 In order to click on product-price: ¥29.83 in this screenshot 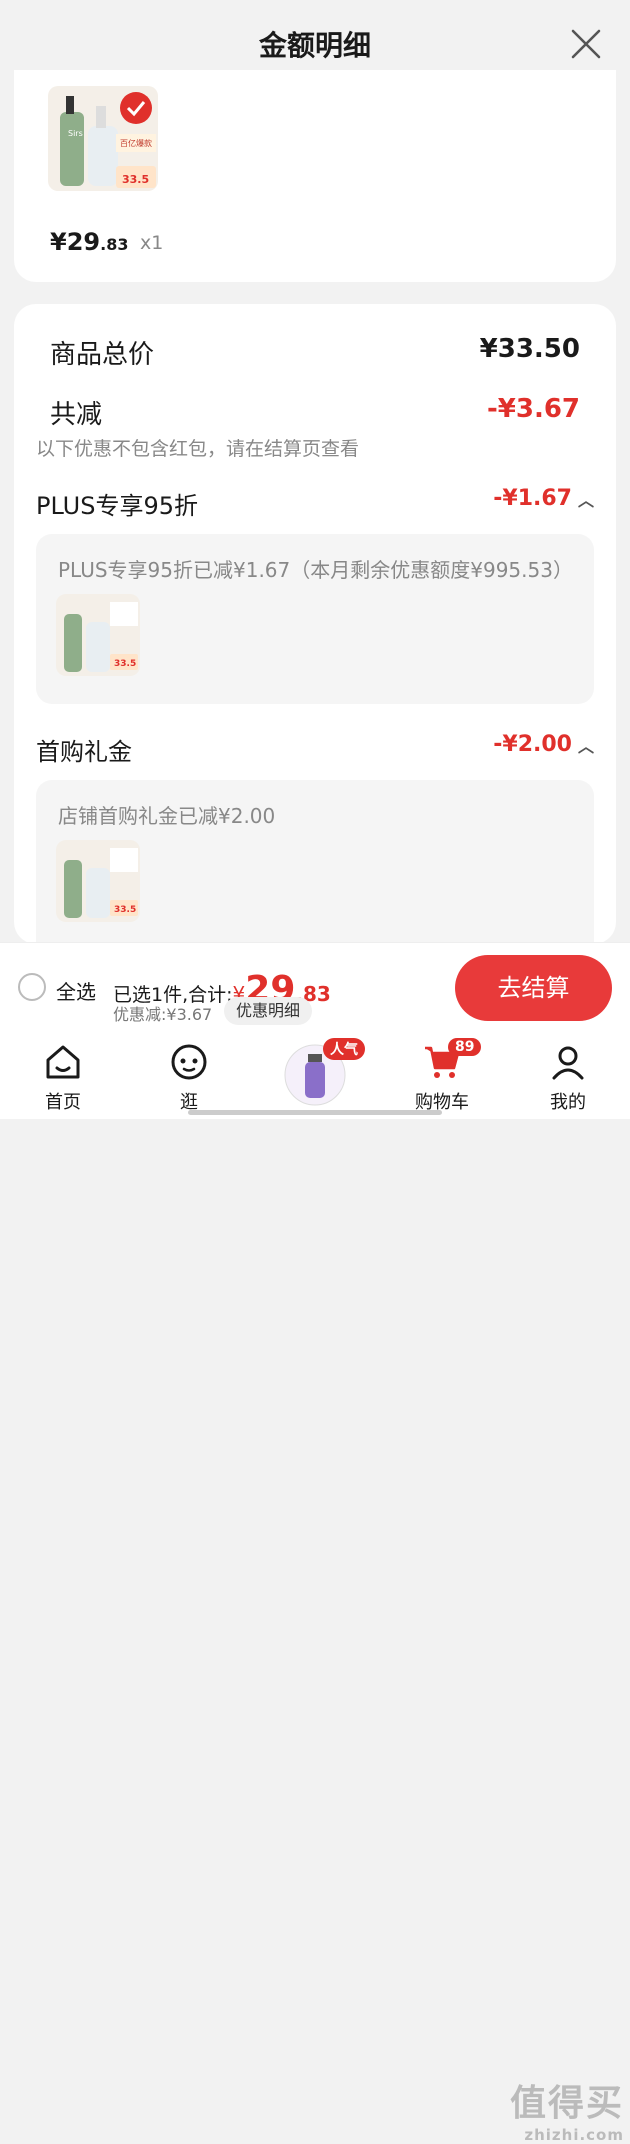, I will do `click(89, 242)`.